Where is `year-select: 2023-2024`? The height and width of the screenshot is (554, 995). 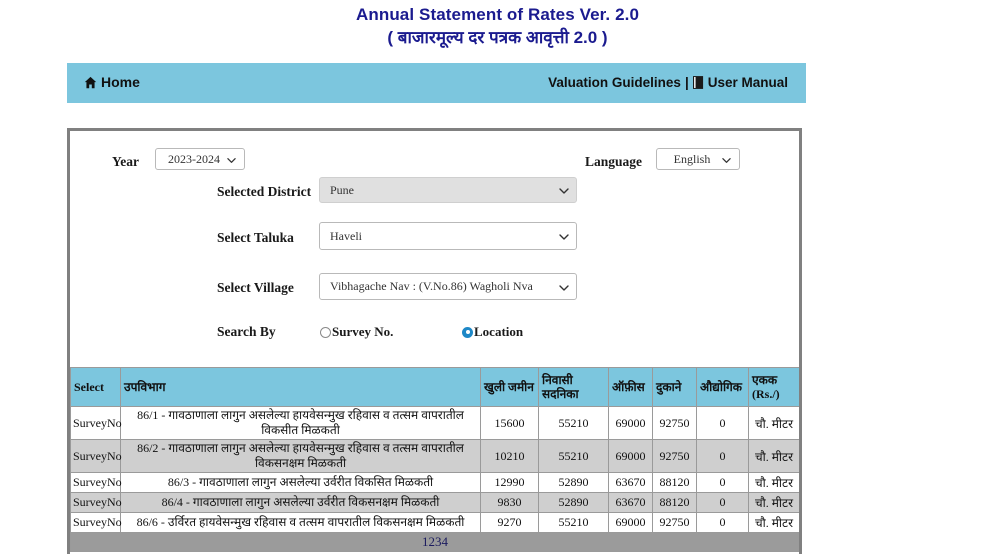 year-select: 2023-2024 is located at coordinates (200, 159).